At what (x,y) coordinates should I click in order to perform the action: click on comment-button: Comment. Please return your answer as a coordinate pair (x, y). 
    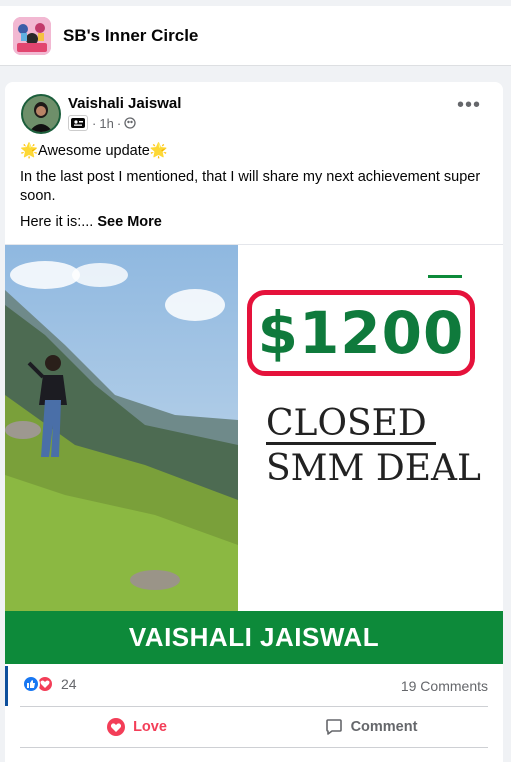
    Looking at the image, I should click on (371, 727).